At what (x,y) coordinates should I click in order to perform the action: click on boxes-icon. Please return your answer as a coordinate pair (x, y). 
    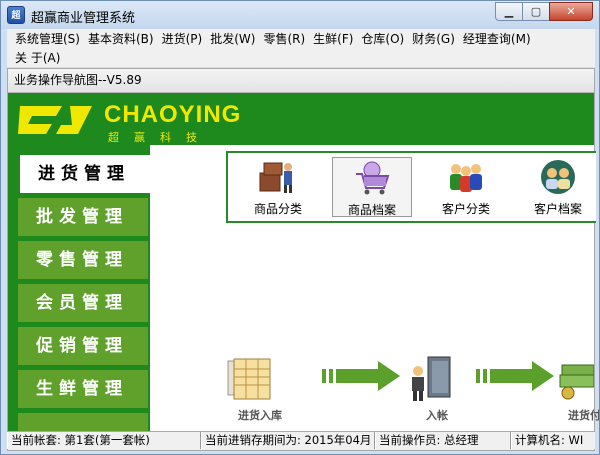
    Looking at the image, I should click on (275, 177).